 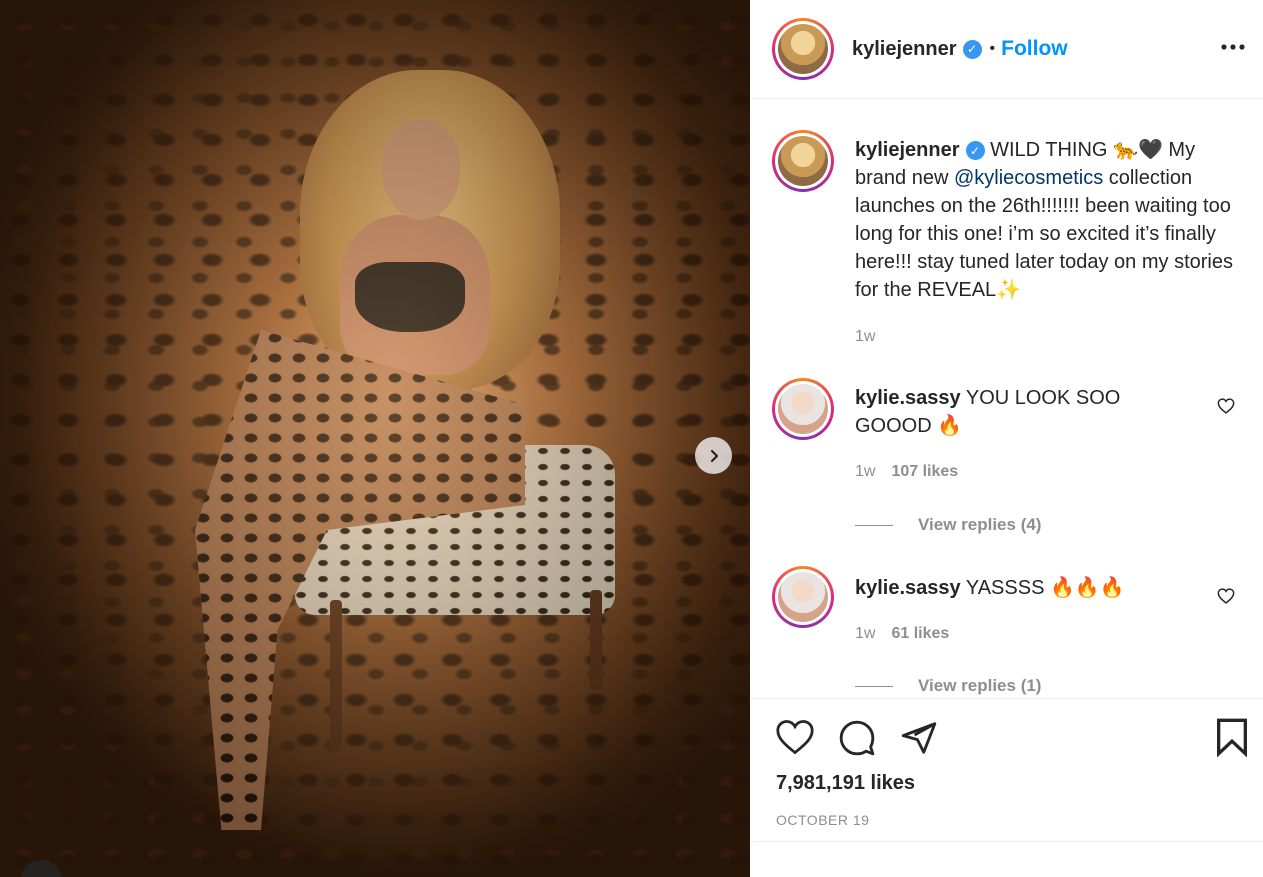 I want to click on view-replies-label: View replies (1), so click(x=980, y=685).